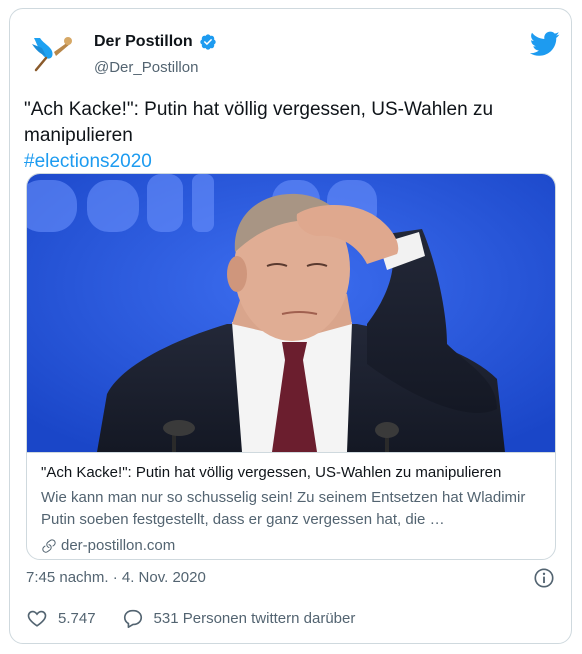  Describe the element at coordinates (292, 51) in the screenshot. I see `tweet-header: Der Postillon @Der_Postillon` at that location.